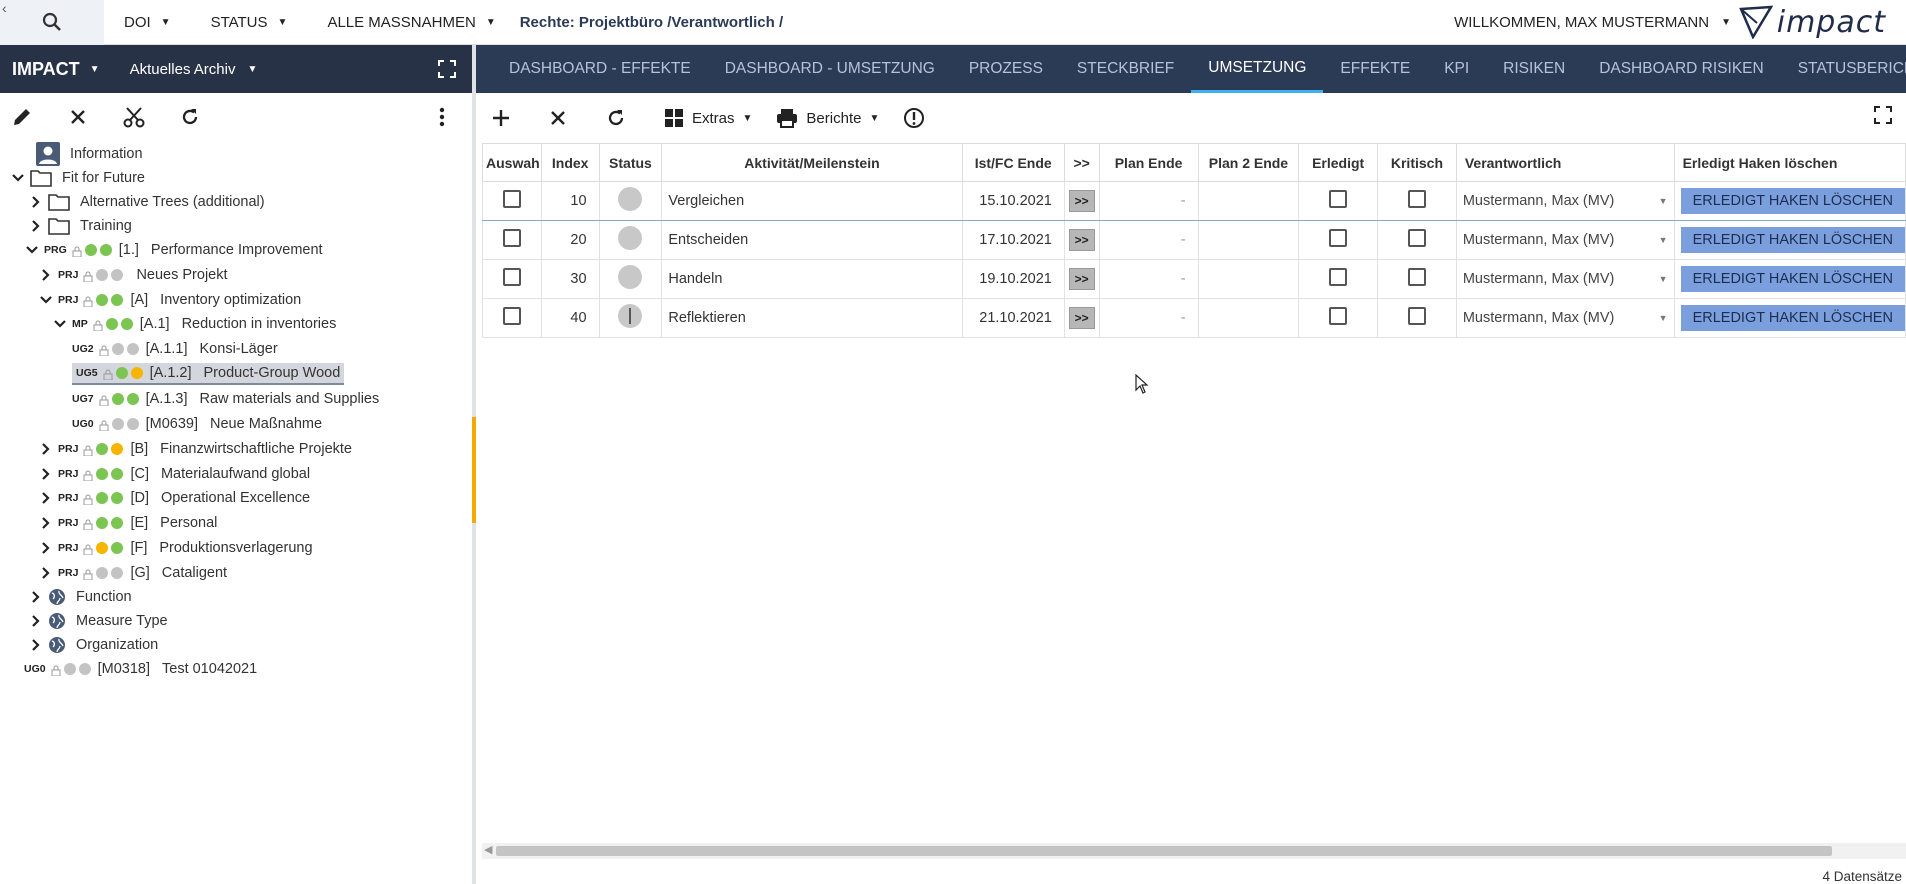 The height and width of the screenshot is (884, 1906). Describe the element at coordinates (830, 69) in the screenshot. I see `tab-dashboard-umsetzung: DASHBOARD - UMSETZUNG` at that location.